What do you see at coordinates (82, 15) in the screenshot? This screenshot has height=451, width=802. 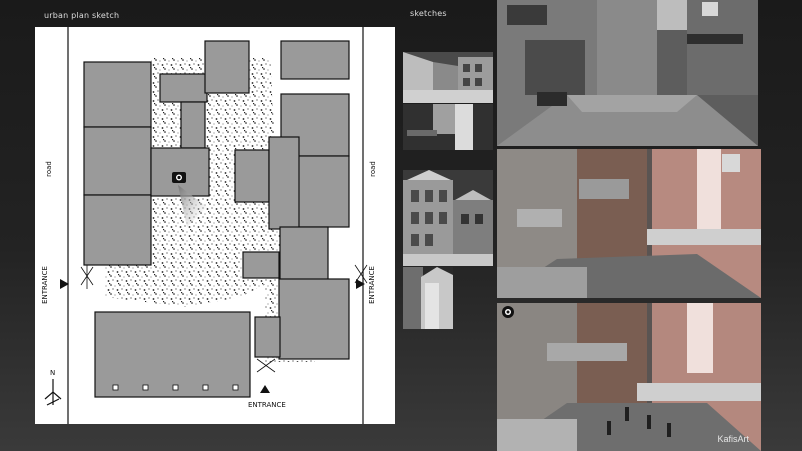 I see `plan-title: urban plan sketch` at bounding box center [82, 15].